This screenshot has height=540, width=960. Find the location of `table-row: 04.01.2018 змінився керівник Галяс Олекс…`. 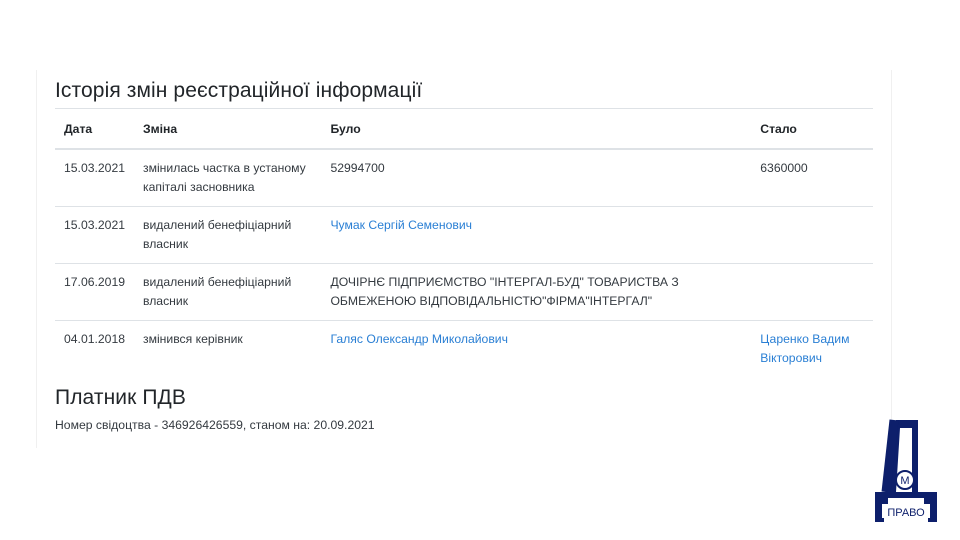

table-row: 04.01.2018 змінився керівник Галяс Олекс… is located at coordinates (464, 349).